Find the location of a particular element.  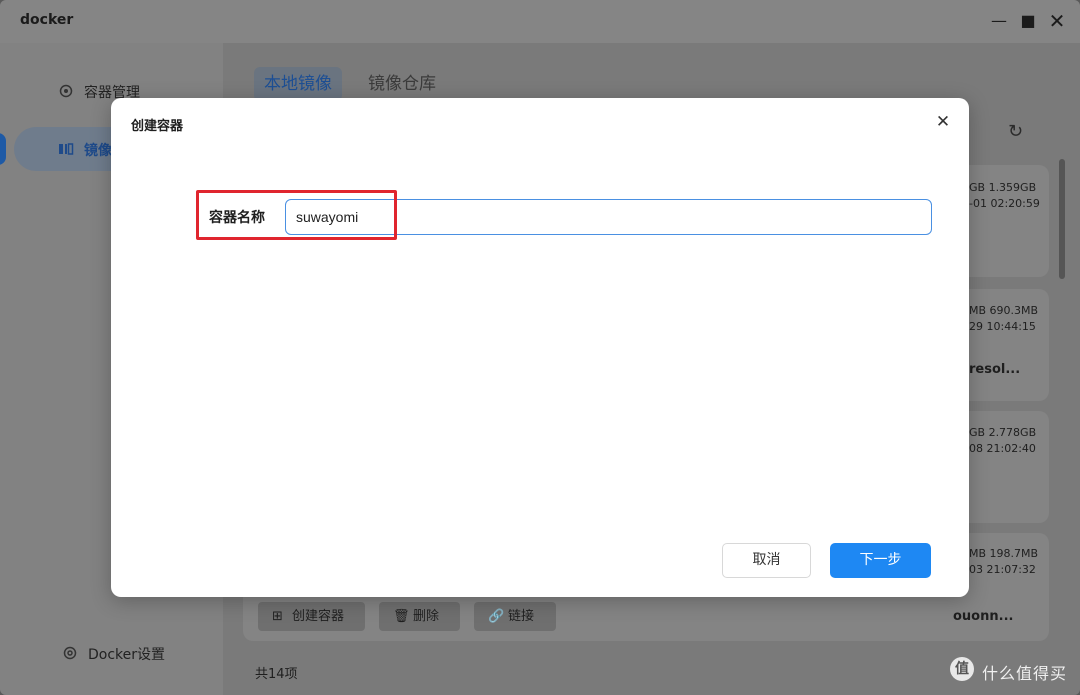

close-icon: ✕ is located at coordinates (943, 122).